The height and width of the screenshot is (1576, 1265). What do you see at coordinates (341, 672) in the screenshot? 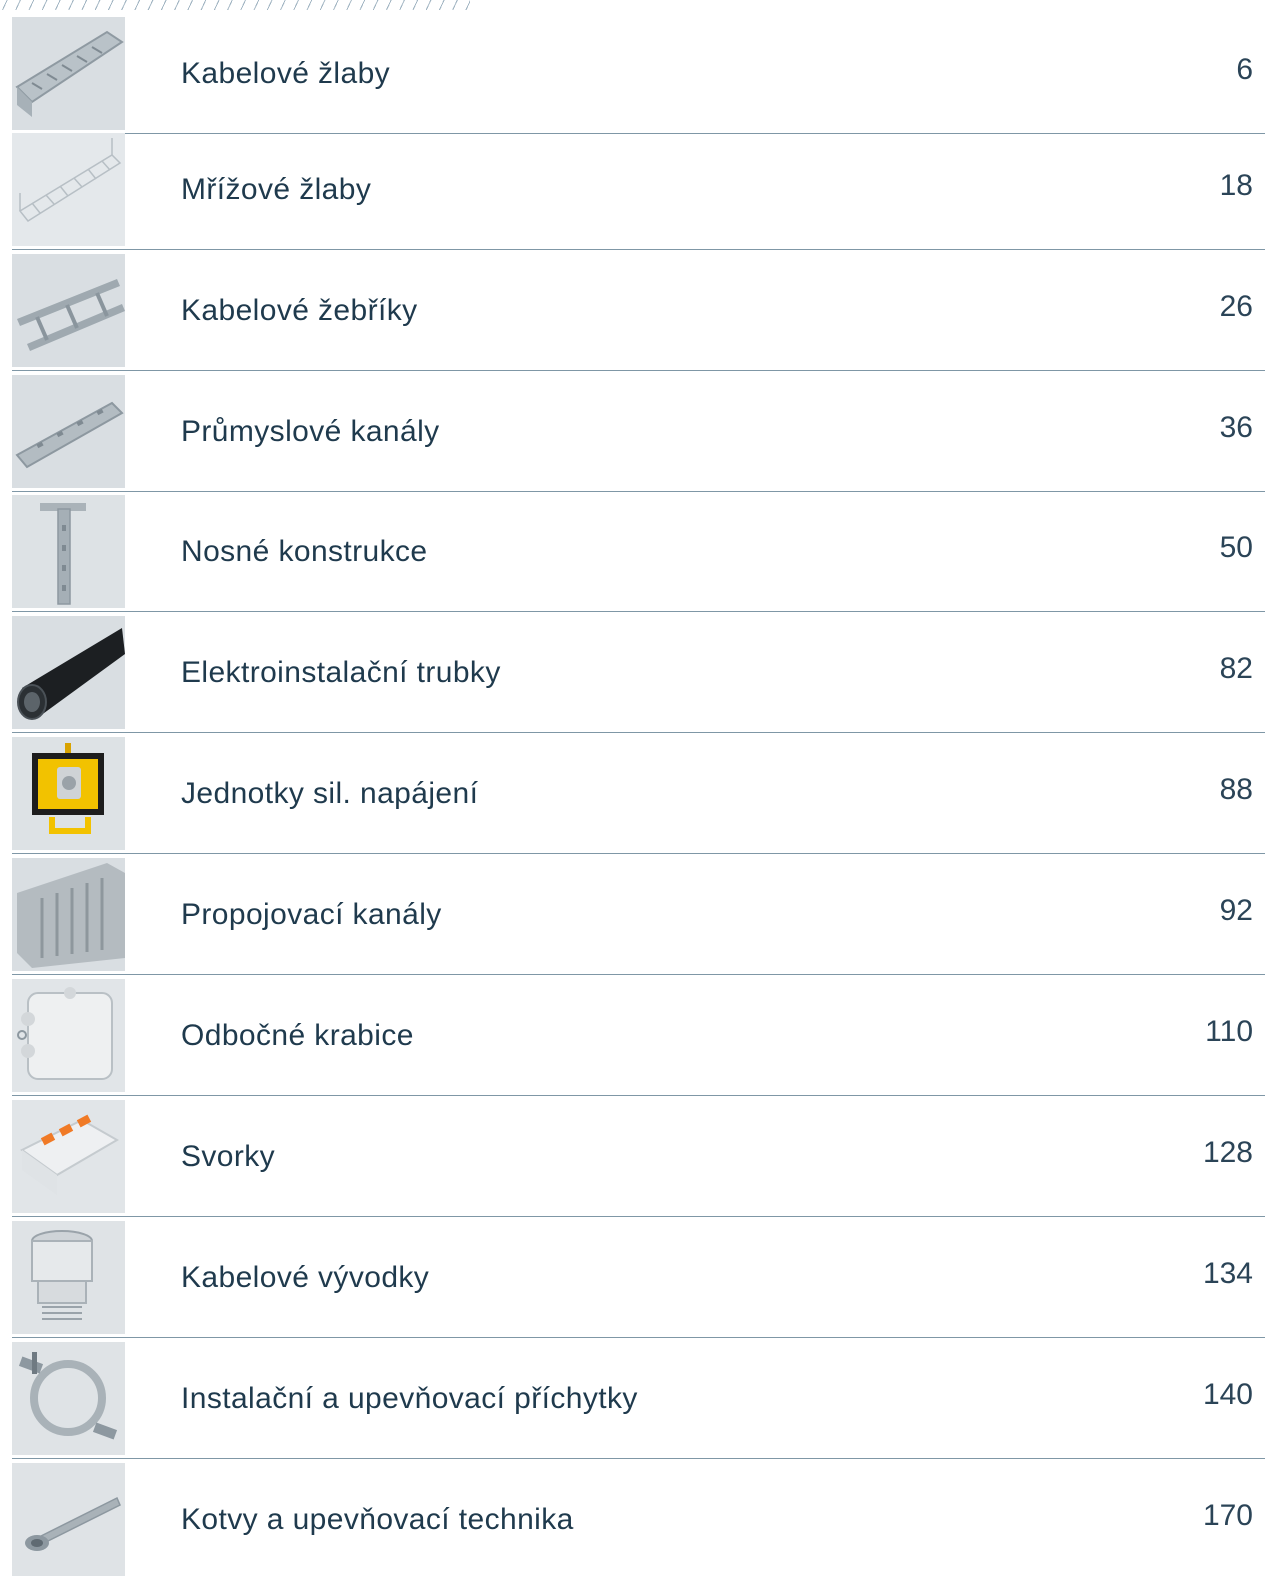
I see `toc-label: Elektroinstalační trubky` at bounding box center [341, 672].